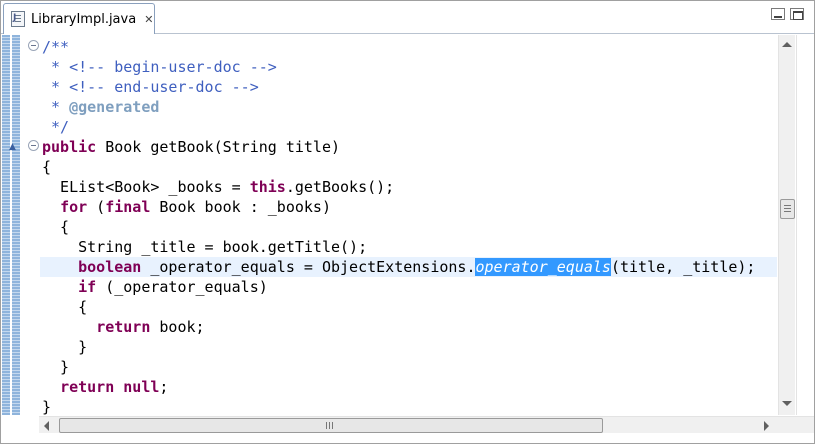 The image size is (815, 444). Describe the element at coordinates (114, 107) in the screenshot. I see `code-token: @generated` at that location.